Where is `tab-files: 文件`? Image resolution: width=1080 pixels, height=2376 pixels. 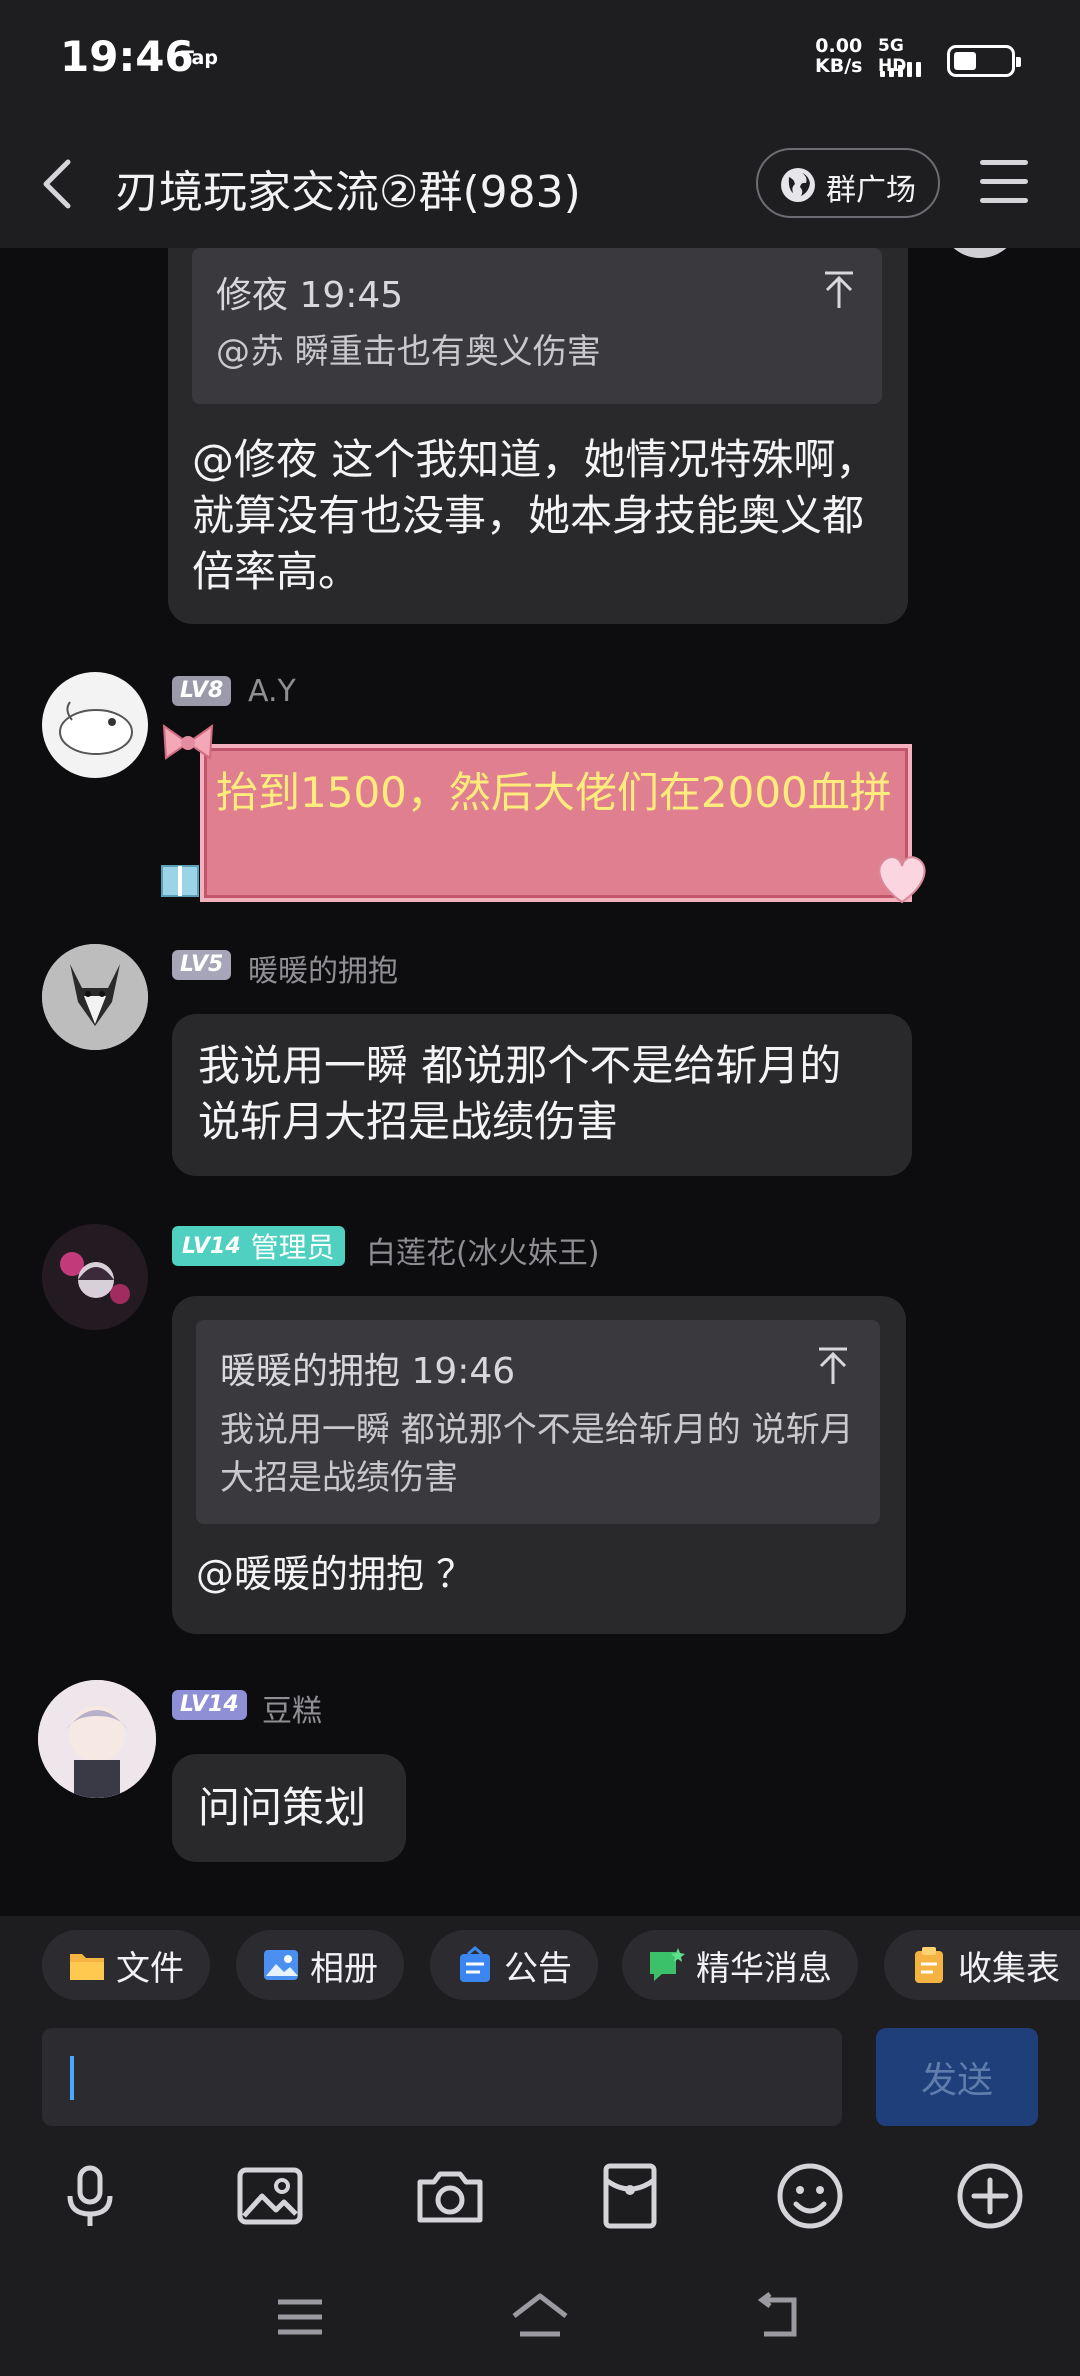
tab-files: 文件 is located at coordinates (126, 1965).